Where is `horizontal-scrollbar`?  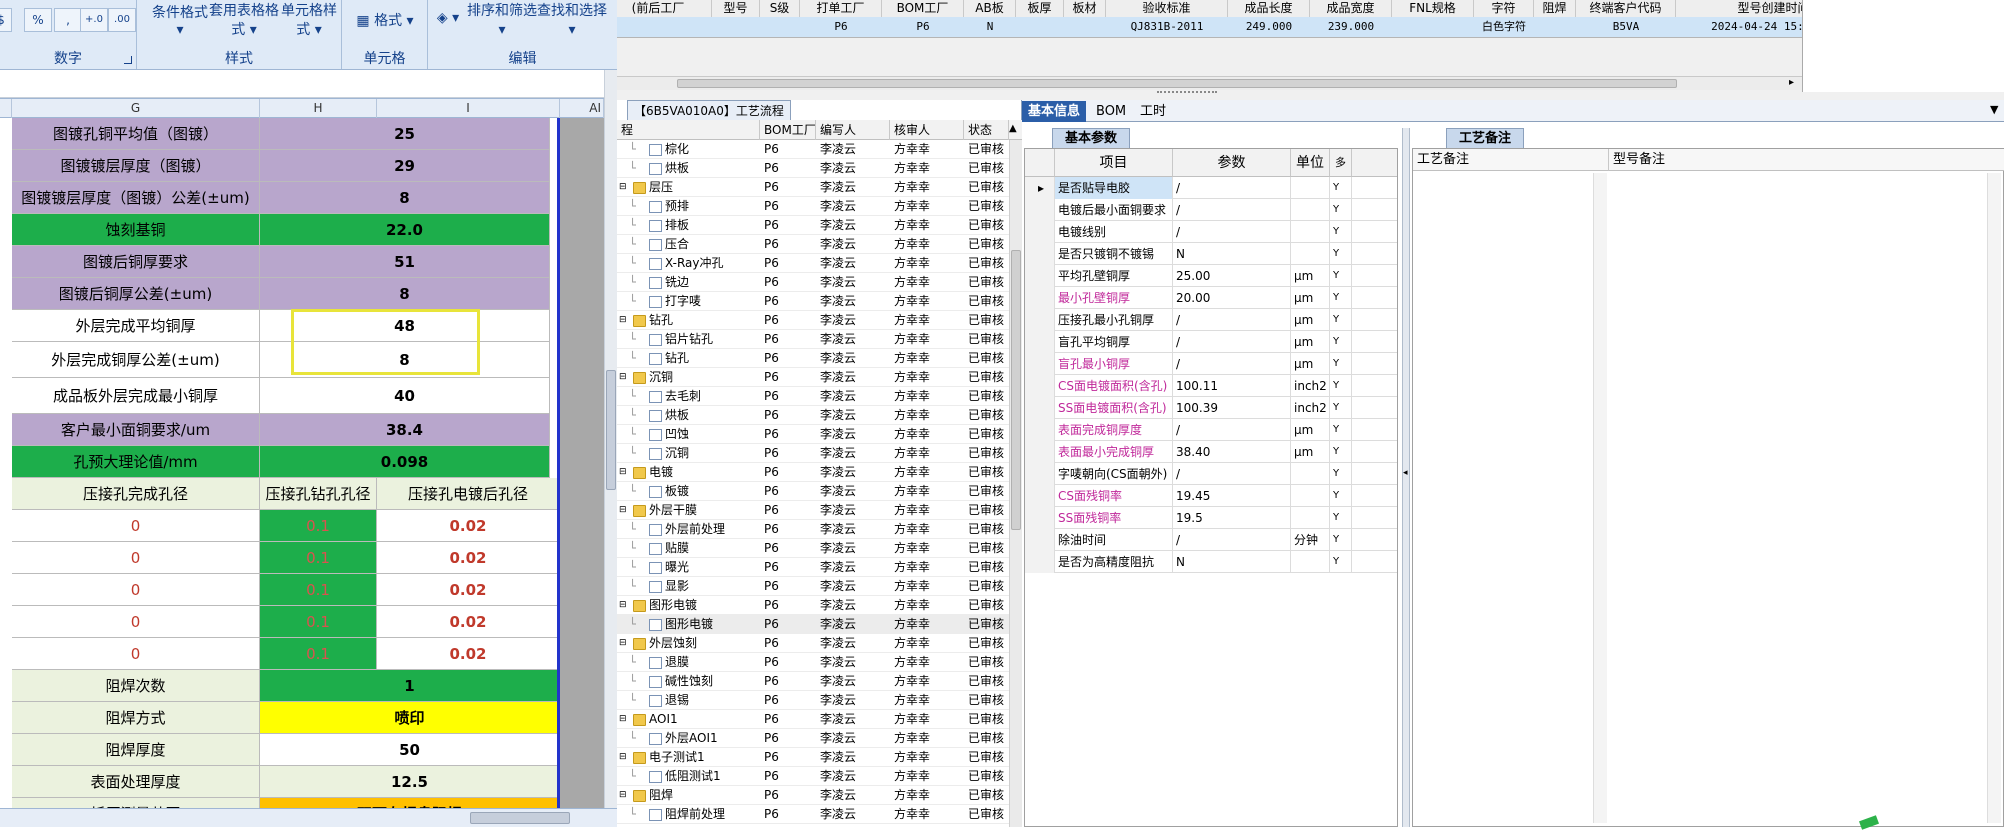
horizontal-scrollbar is located at coordinates (308, 817).